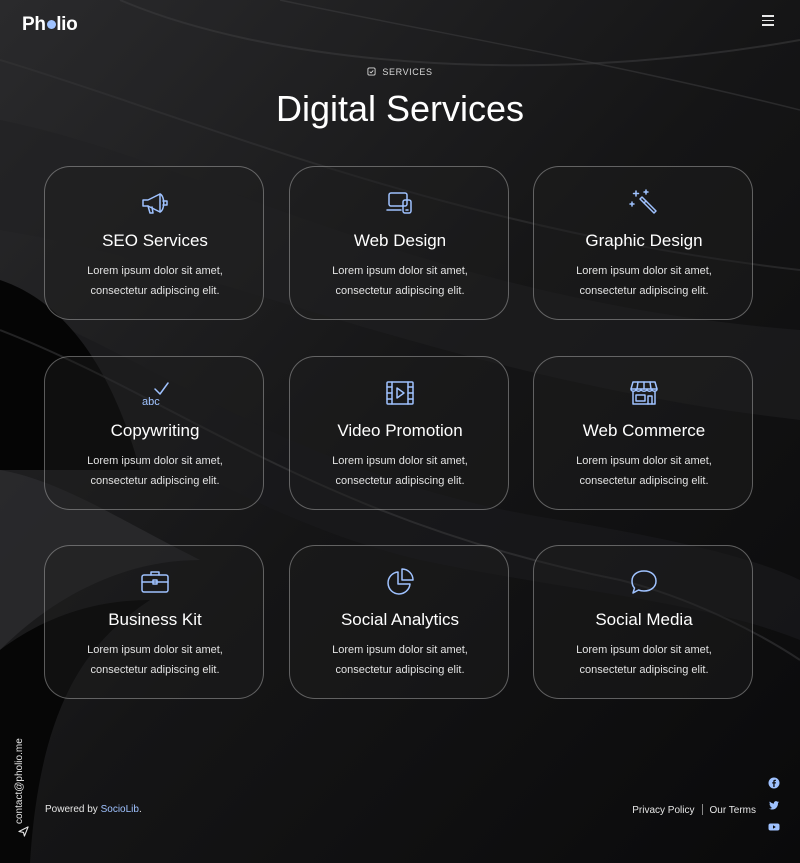 The width and height of the screenshot is (800, 863). I want to click on devices-icon, so click(400, 203).